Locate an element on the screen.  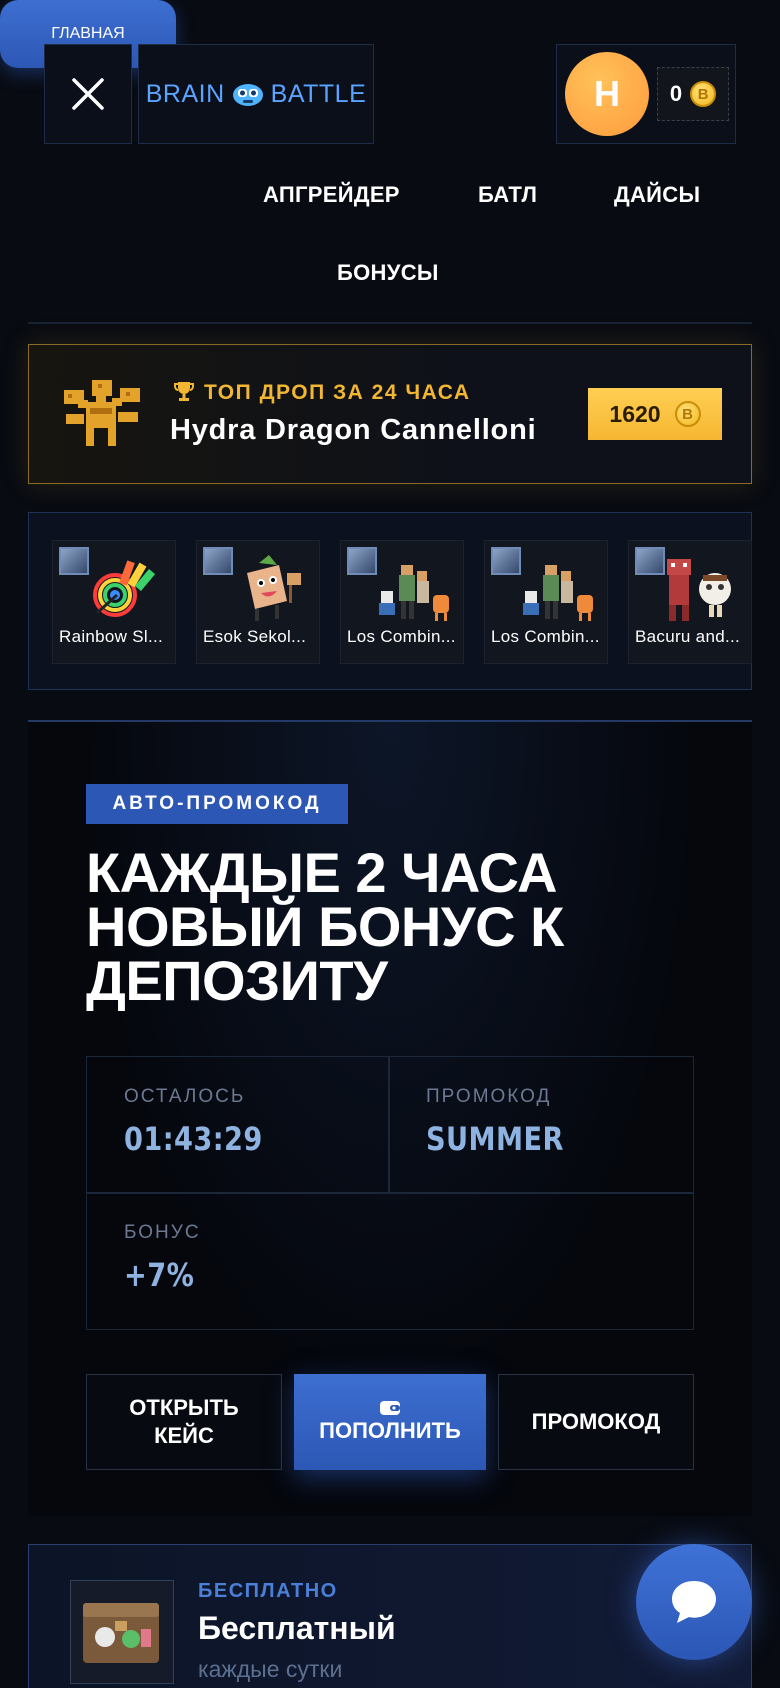
button-label: ПОПОЛНИТЬ is located at coordinates (390, 1430).